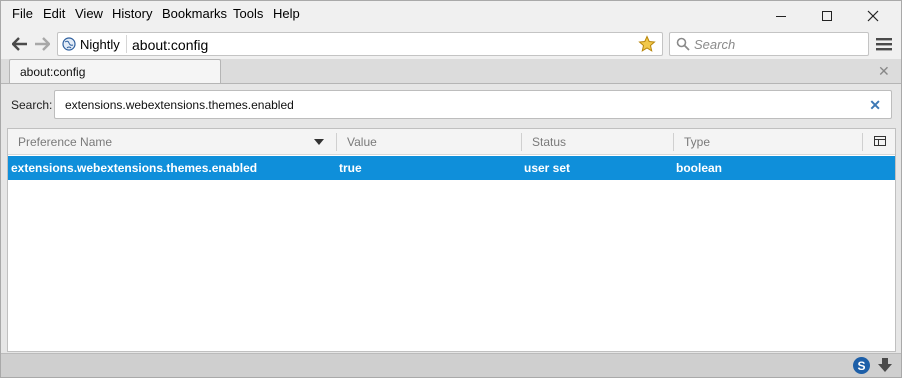  I want to click on menu-bookmarks: Bookmarks, so click(194, 13).